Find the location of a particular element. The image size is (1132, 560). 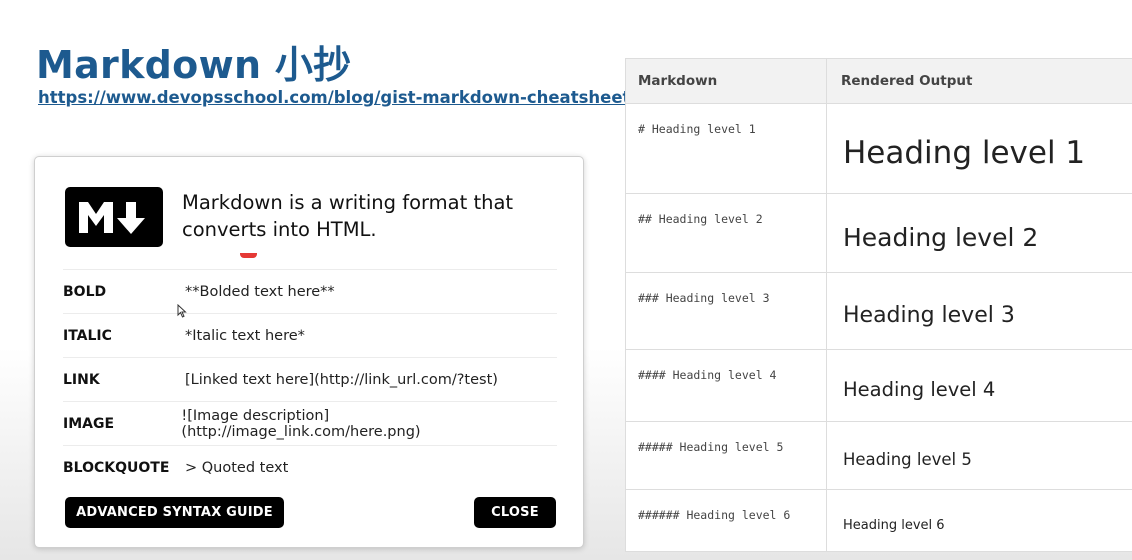

markdown-logo-icon is located at coordinates (114, 217).